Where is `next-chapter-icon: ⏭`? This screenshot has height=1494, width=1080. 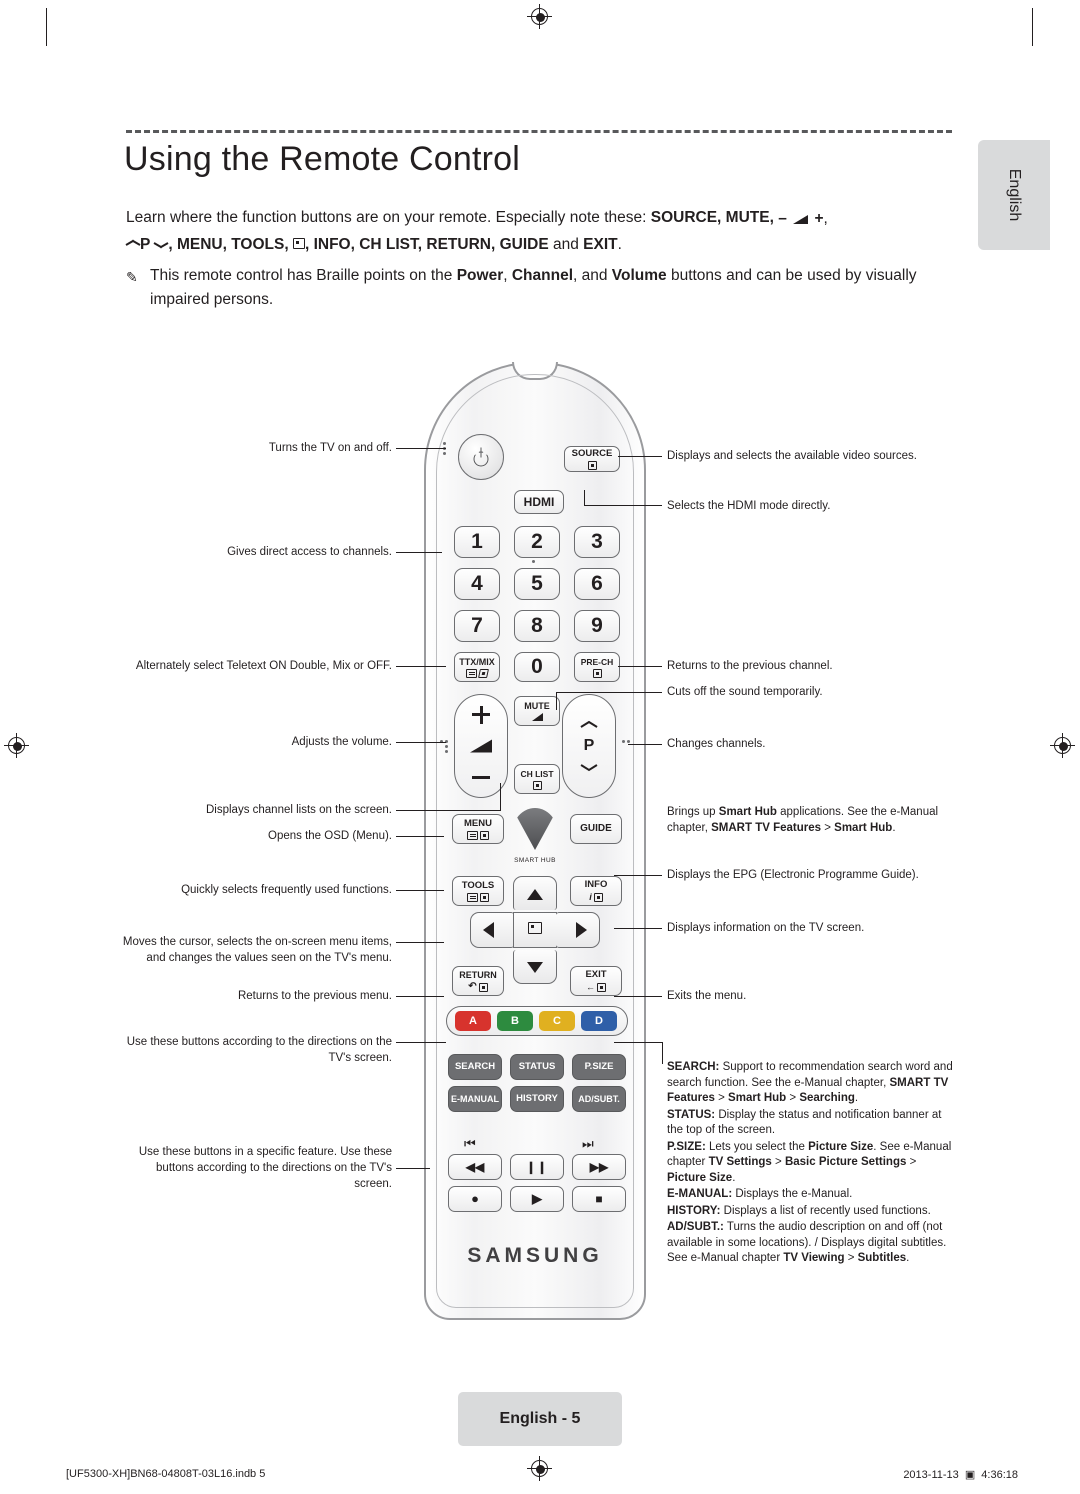
next-chapter-icon: ⏭ is located at coordinates (588, 1144).